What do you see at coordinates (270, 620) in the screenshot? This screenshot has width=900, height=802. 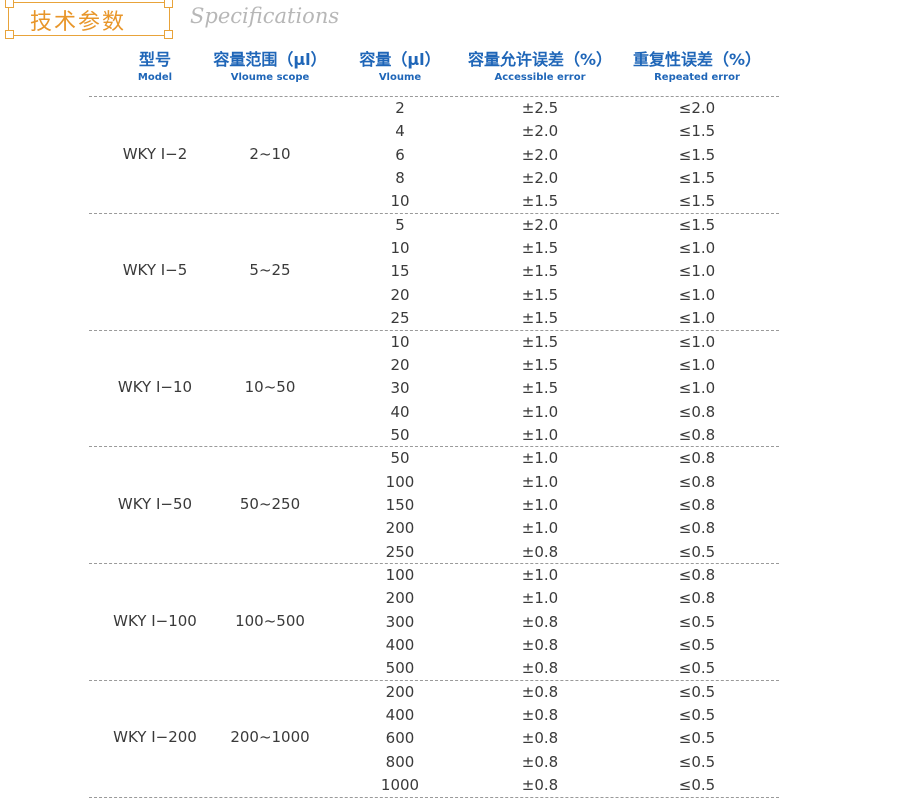 I see `cell-scope: 100~500` at bounding box center [270, 620].